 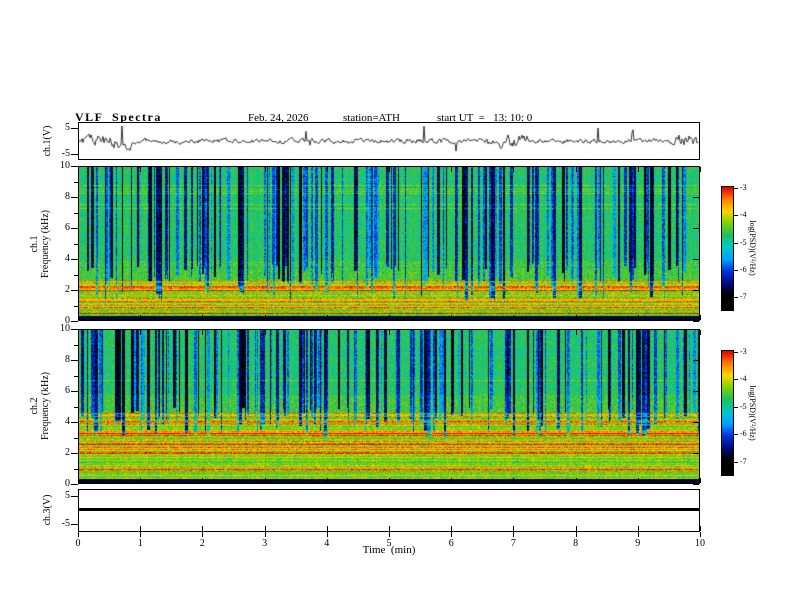 I want to click on y-axis-tick-label: 8, so click(x=67, y=359).